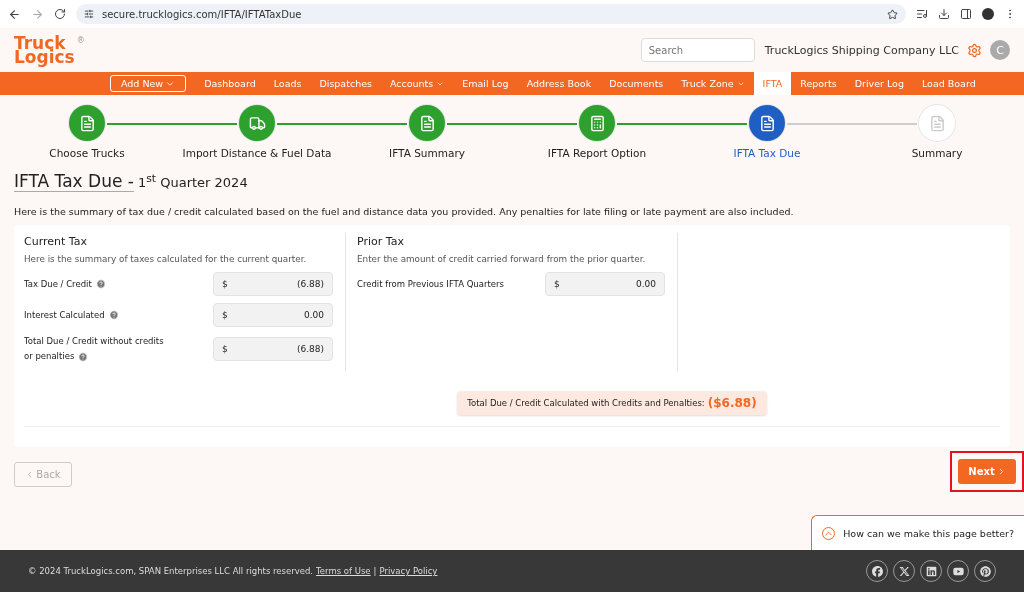 This screenshot has height=592, width=1024. Describe the element at coordinates (892, 14) in the screenshot. I see `bookmark-icon` at that location.